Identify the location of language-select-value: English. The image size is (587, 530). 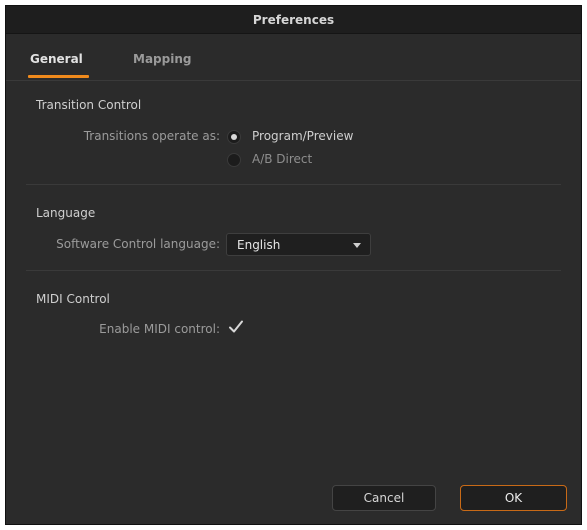
(259, 245).